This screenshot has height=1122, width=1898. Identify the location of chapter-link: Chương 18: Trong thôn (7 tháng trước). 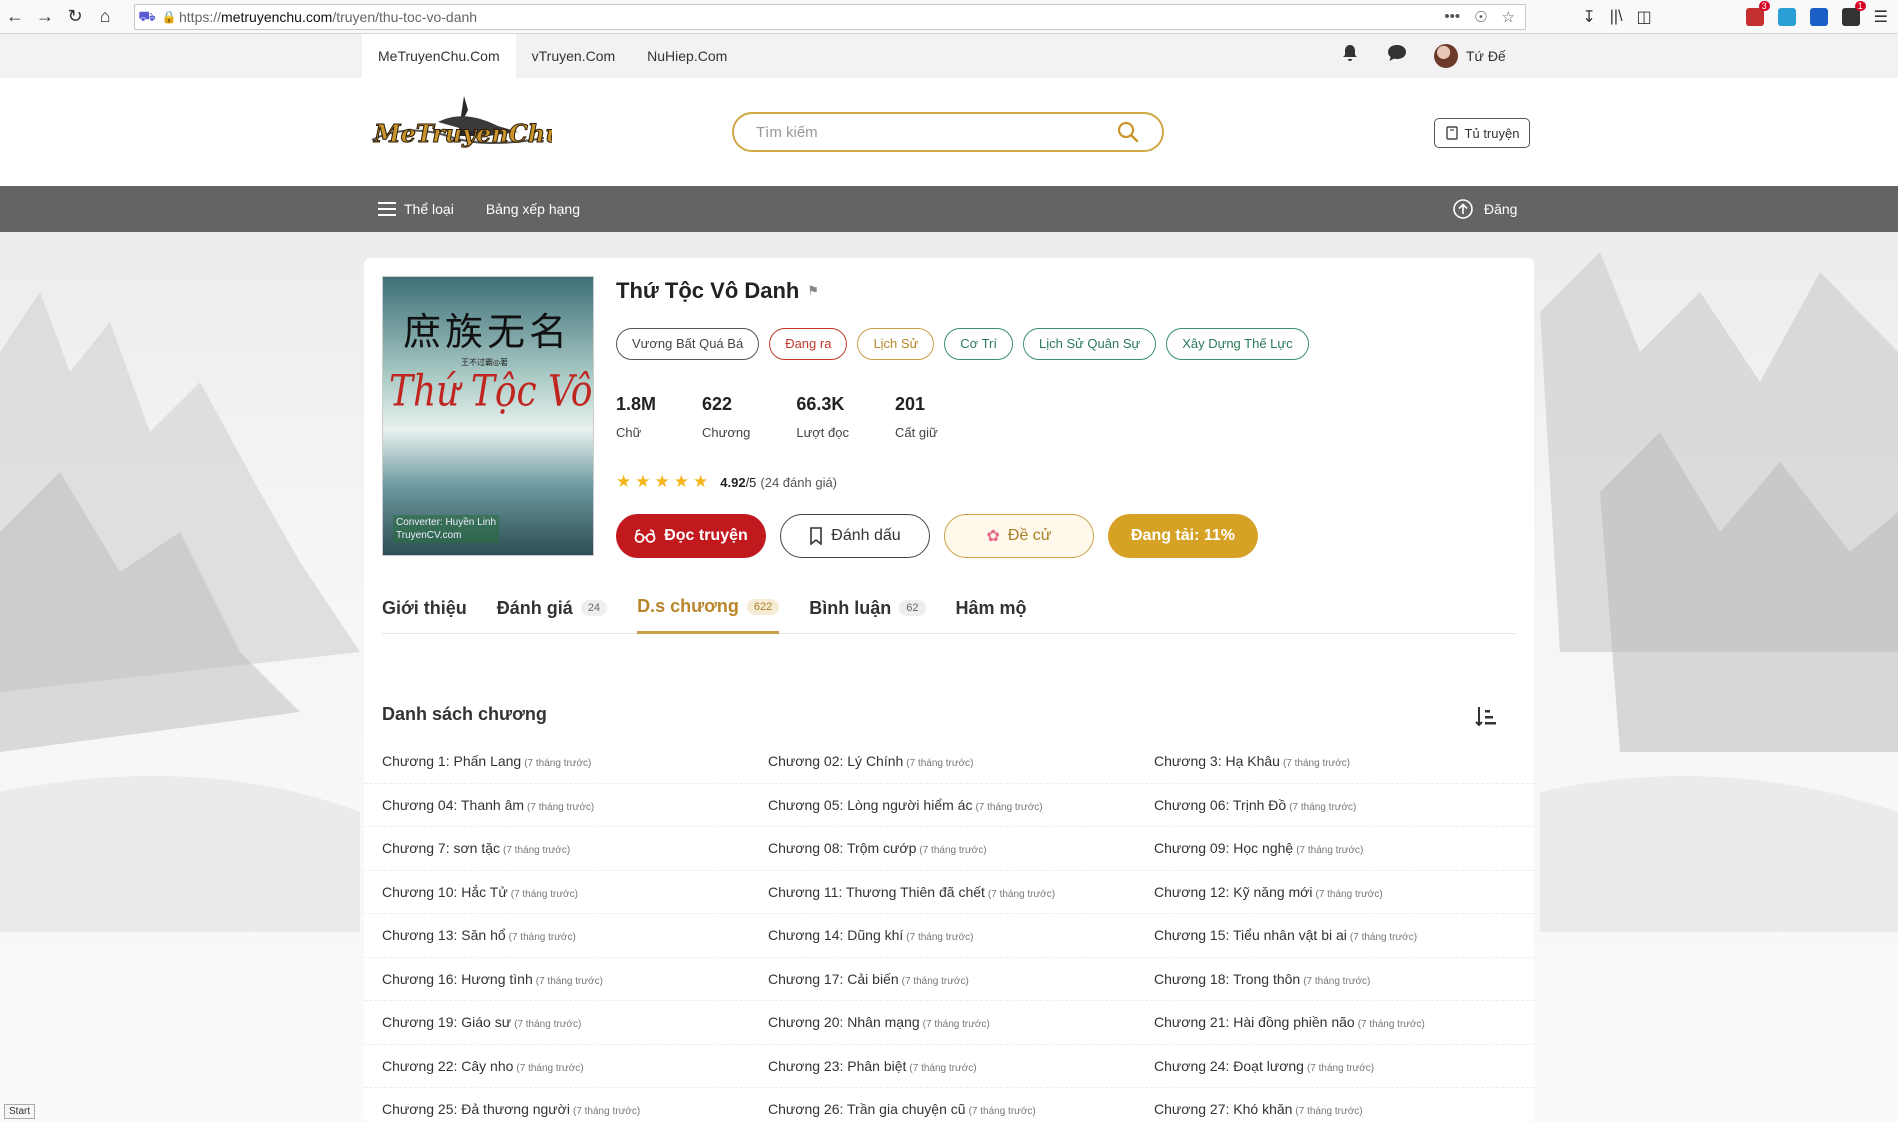
(1329, 979).